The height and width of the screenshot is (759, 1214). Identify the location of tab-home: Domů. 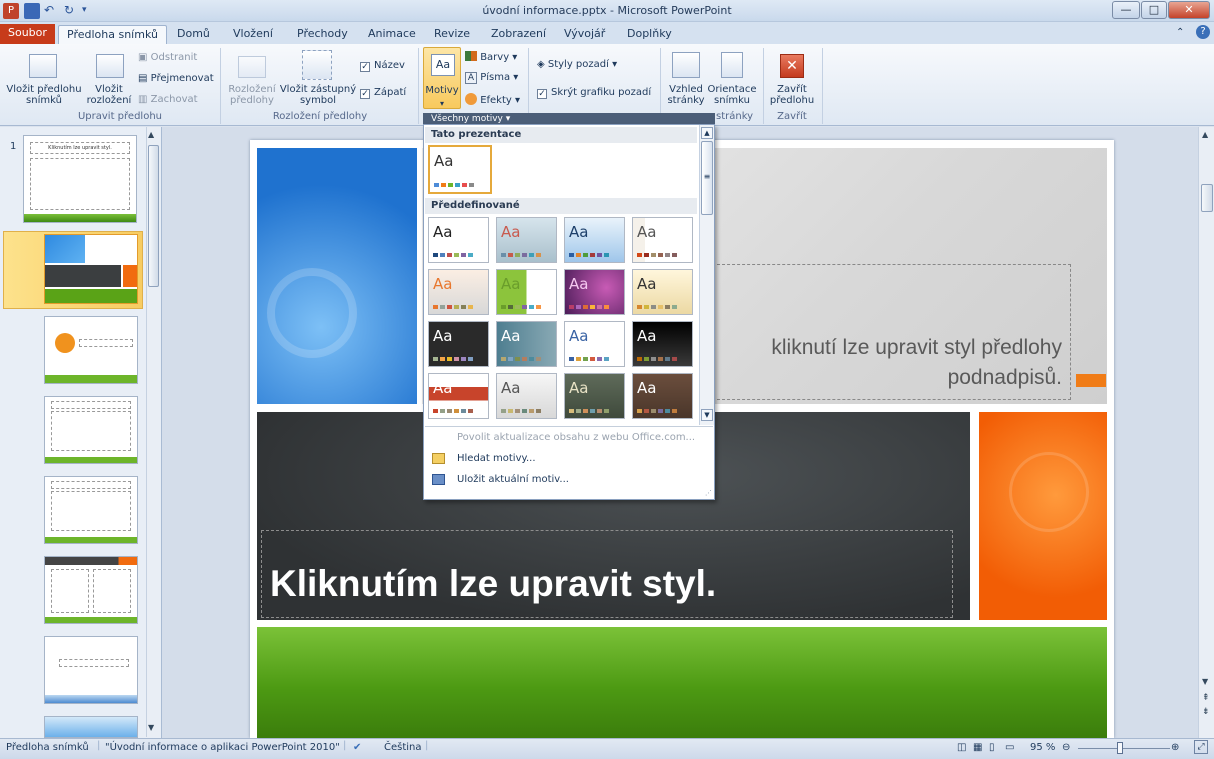
(193, 34).